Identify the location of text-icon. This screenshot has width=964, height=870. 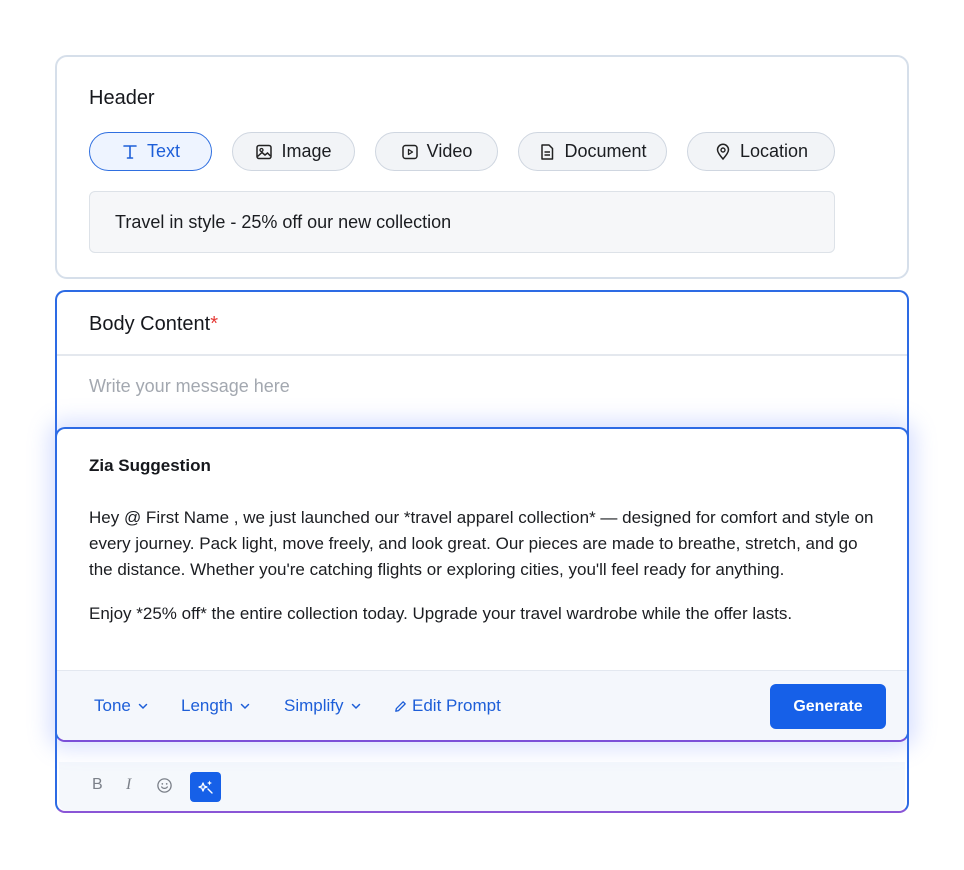
(130, 151).